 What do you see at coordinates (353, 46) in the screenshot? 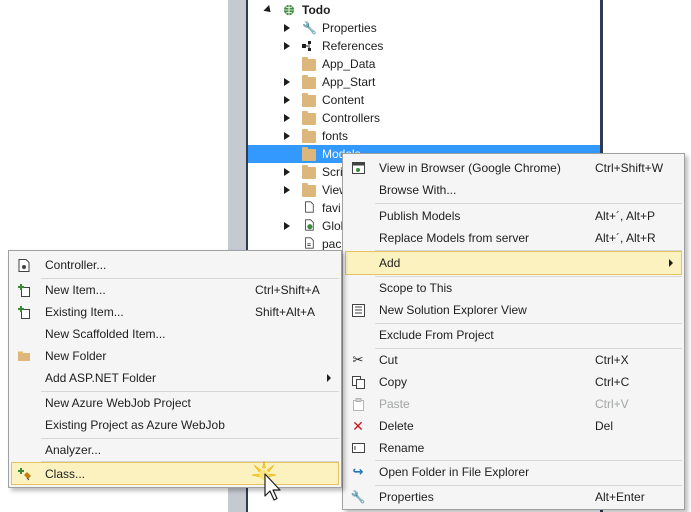
I see `tree-item-label: References` at bounding box center [353, 46].